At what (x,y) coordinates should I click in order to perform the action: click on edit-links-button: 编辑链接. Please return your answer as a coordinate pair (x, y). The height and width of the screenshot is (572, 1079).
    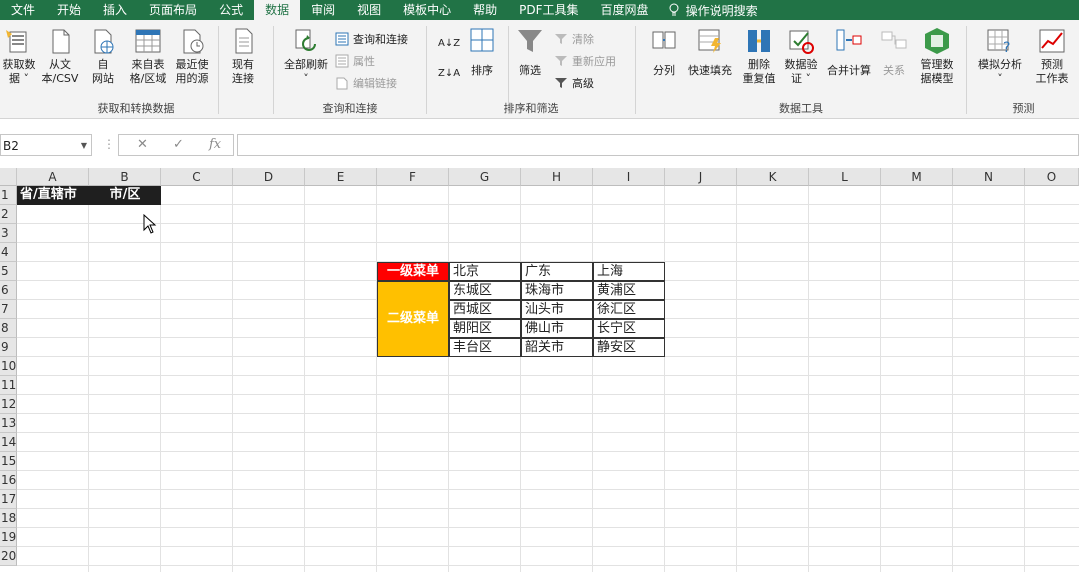
    Looking at the image, I should click on (366, 83).